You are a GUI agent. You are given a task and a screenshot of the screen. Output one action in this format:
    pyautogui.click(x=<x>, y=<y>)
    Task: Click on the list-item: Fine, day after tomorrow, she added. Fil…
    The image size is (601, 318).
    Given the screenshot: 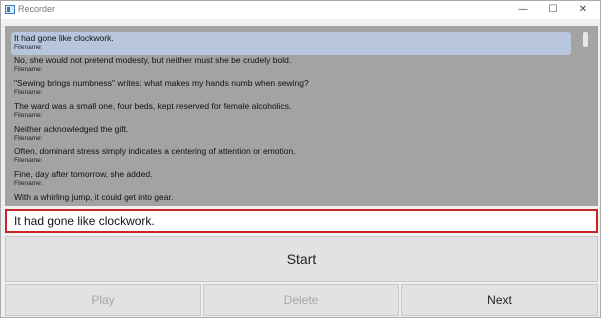 What is the action you would take?
    pyautogui.click(x=291, y=179)
    